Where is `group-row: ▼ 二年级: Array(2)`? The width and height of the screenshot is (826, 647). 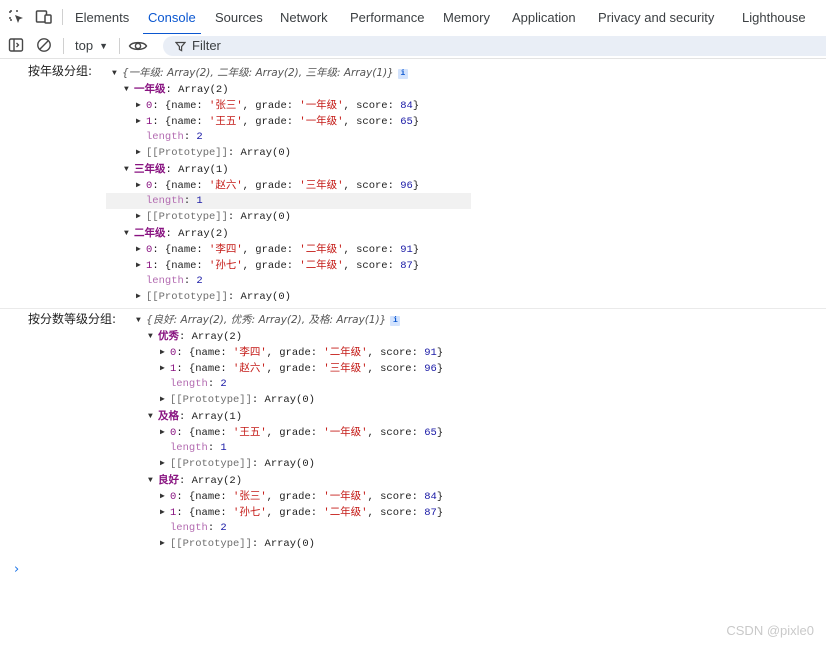 group-row: ▼ 二年级: Array(2) is located at coordinates (176, 233).